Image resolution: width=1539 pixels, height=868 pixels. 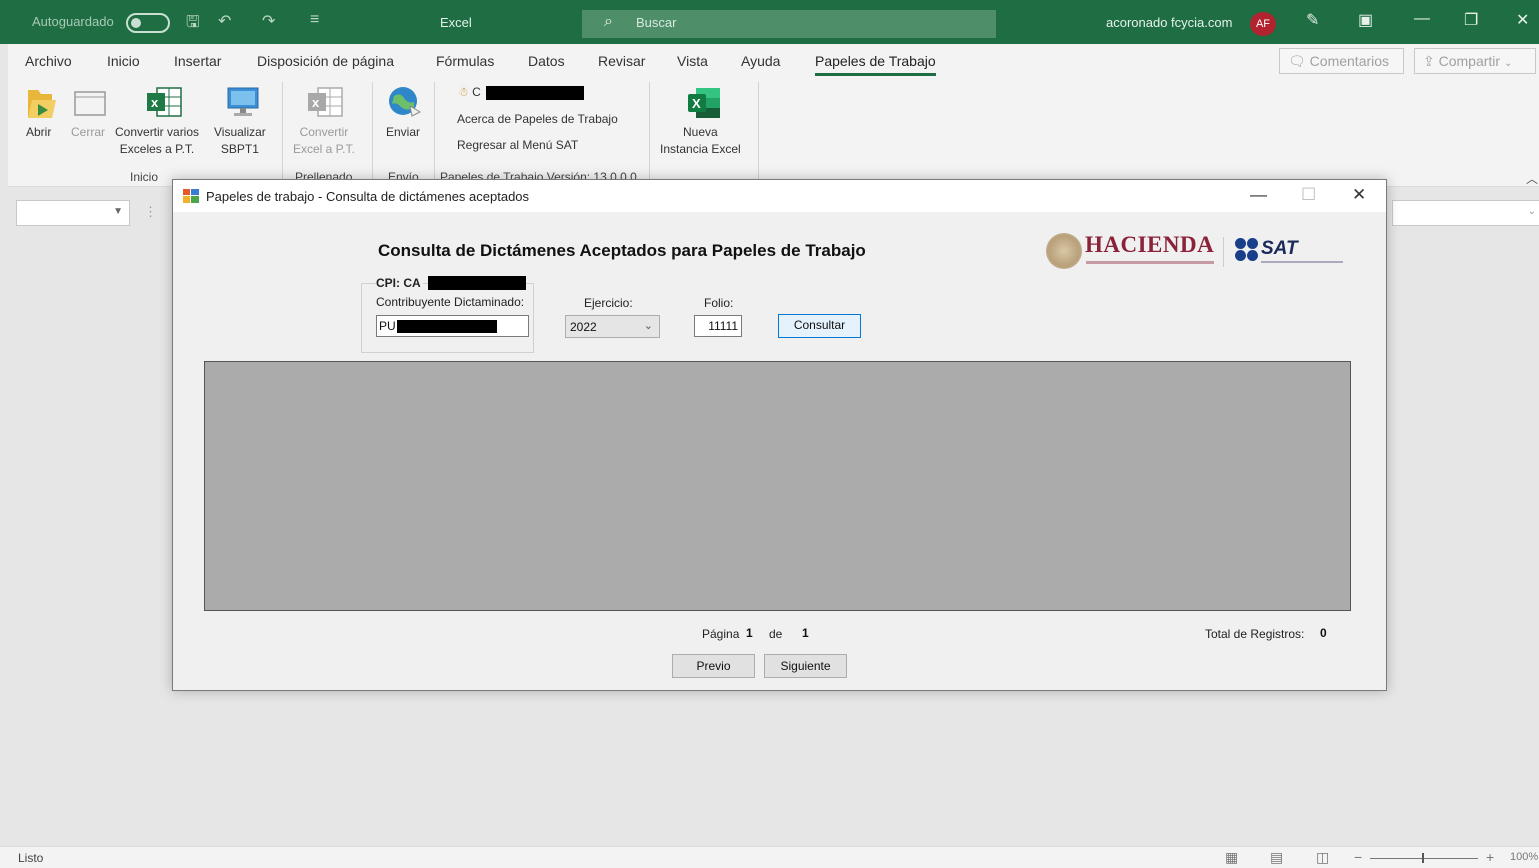 What do you see at coordinates (1150, 262) in the screenshot?
I see `hacienda-logo-subline` at bounding box center [1150, 262].